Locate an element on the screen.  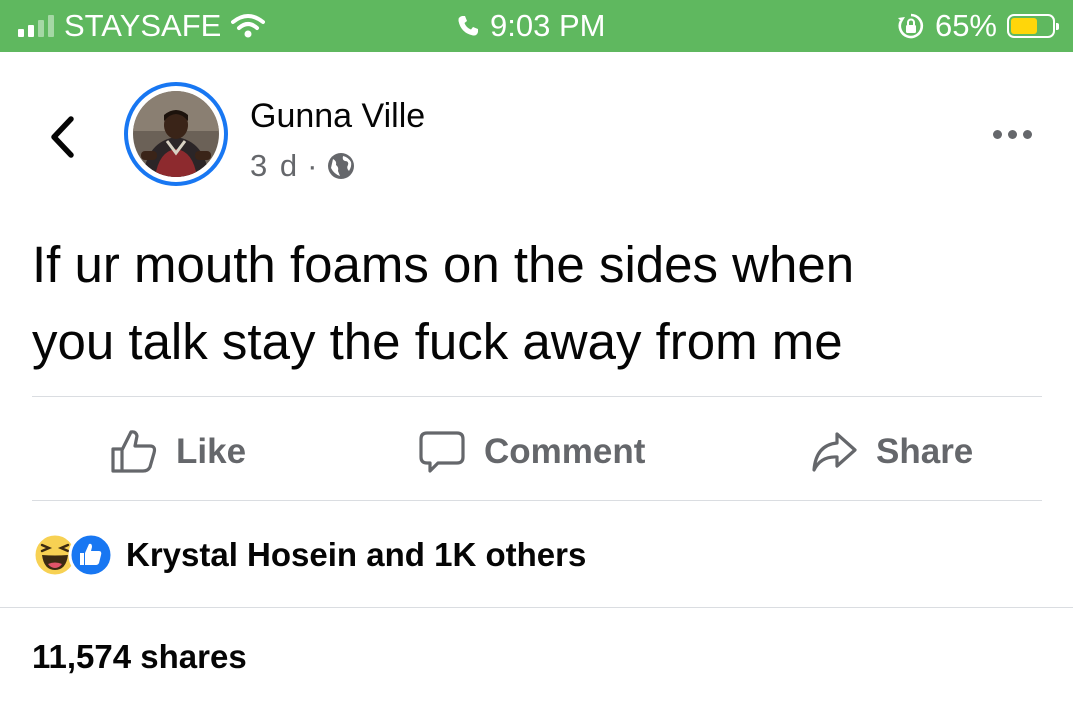
avatar is located at coordinates (176, 134).